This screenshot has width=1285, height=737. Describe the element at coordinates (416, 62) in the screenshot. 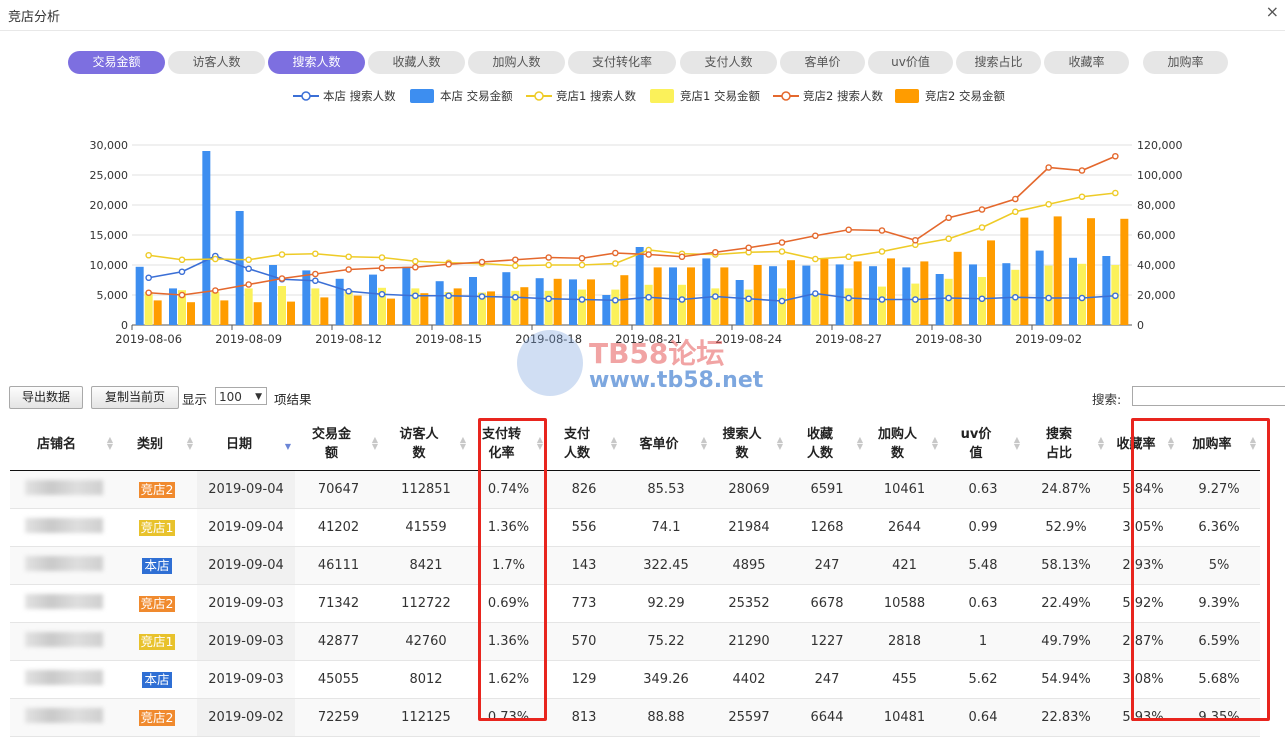

I see `tab-favorites: 收藏人数` at that location.